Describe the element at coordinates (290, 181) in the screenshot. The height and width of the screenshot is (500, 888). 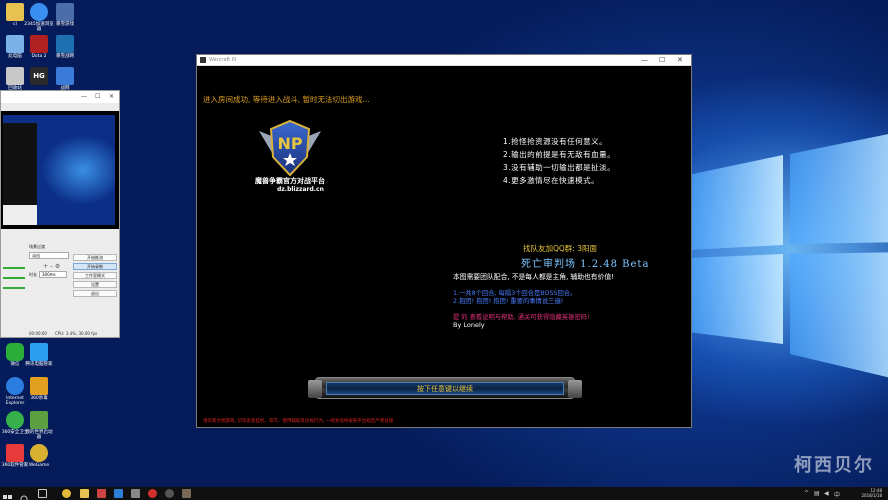
I see `platform-name: 魔兽争霸官方对战平台` at that location.